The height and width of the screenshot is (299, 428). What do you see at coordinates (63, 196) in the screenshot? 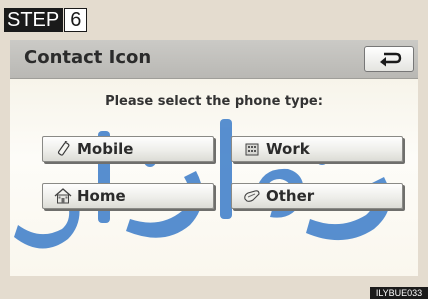
I see `house-icon` at bounding box center [63, 196].